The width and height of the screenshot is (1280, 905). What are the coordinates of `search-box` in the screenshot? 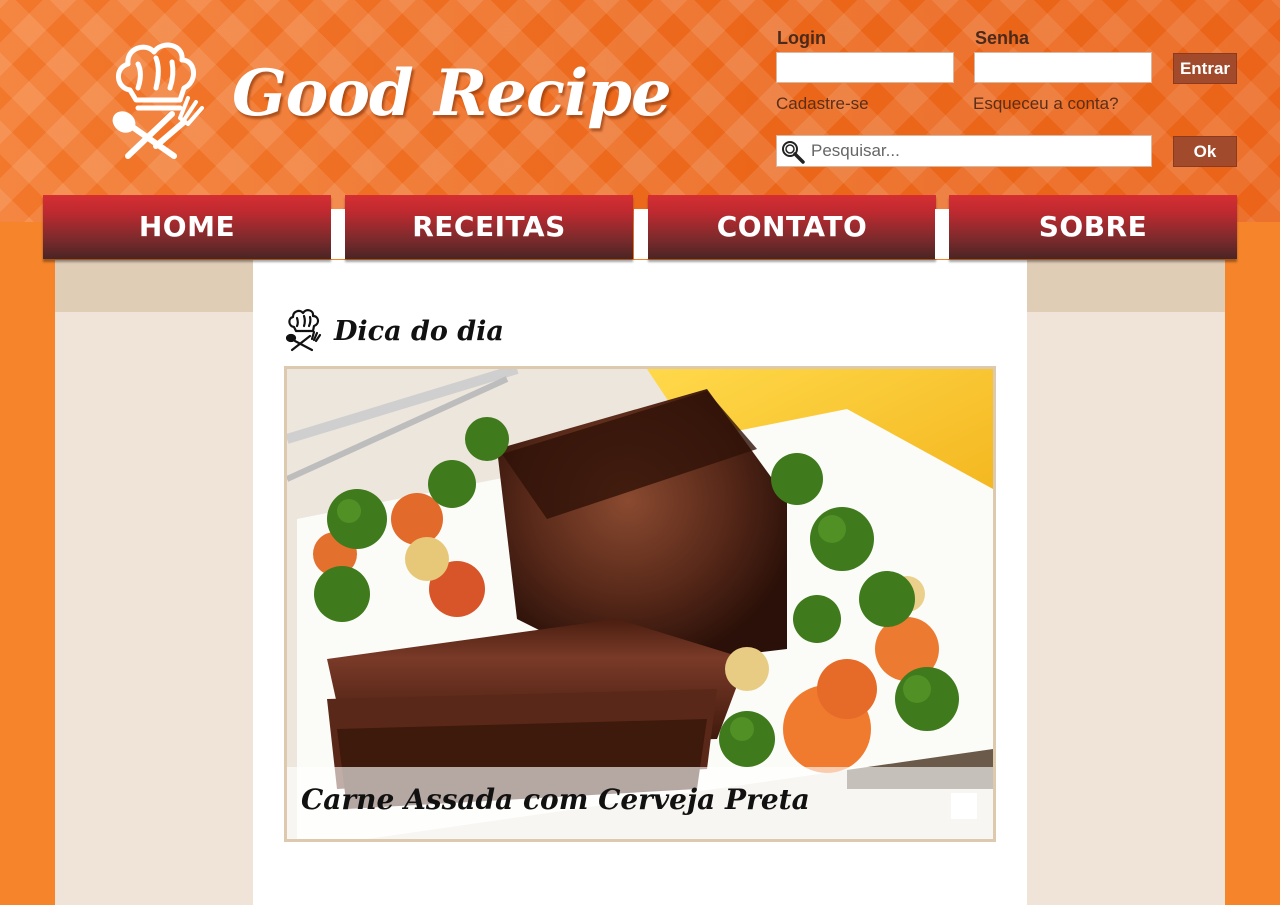 It's located at (964, 151).